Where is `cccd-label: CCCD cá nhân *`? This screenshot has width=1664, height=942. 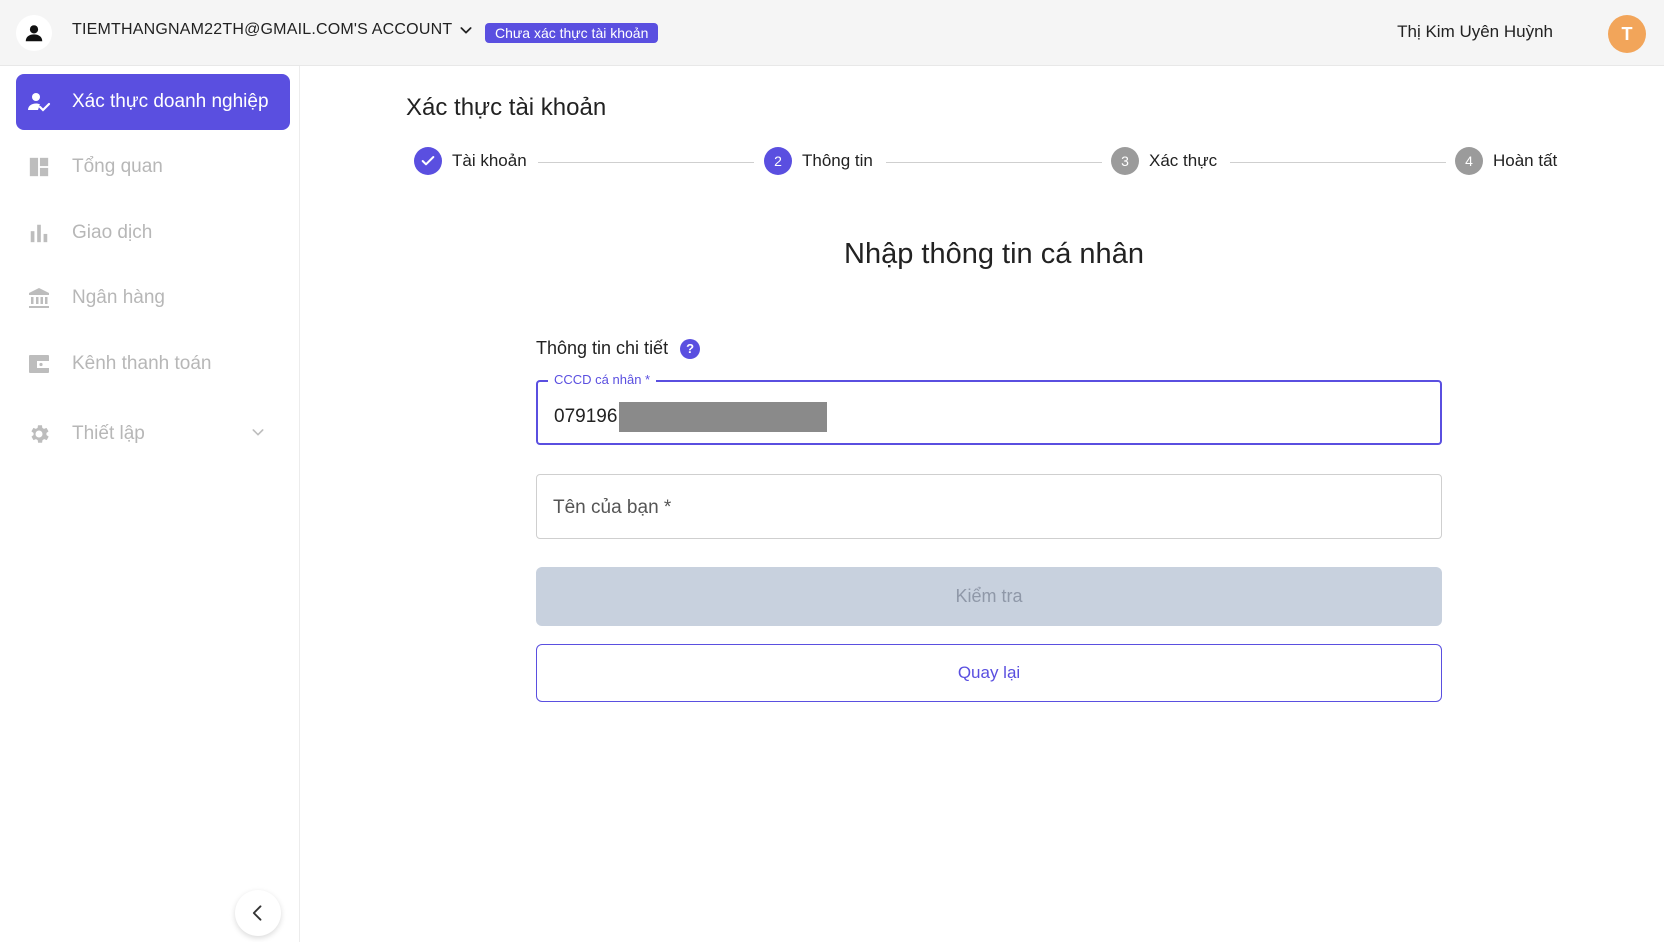
cccd-label: CCCD cá nhân * is located at coordinates (602, 379).